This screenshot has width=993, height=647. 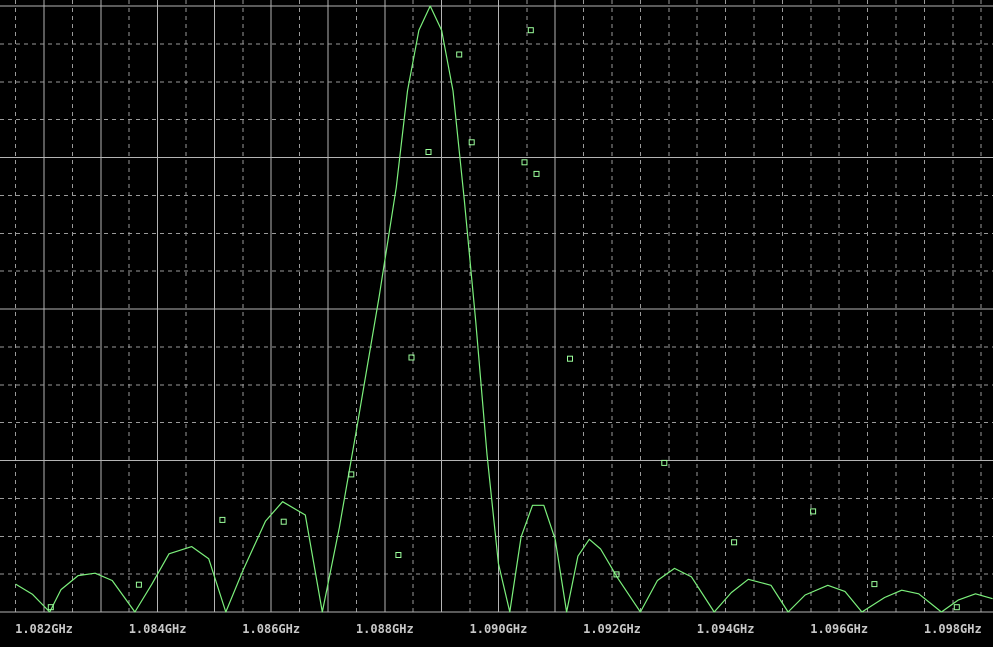 What do you see at coordinates (612, 629) in the screenshot?
I see `x-tick-label: 1.092GHz` at bounding box center [612, 629].